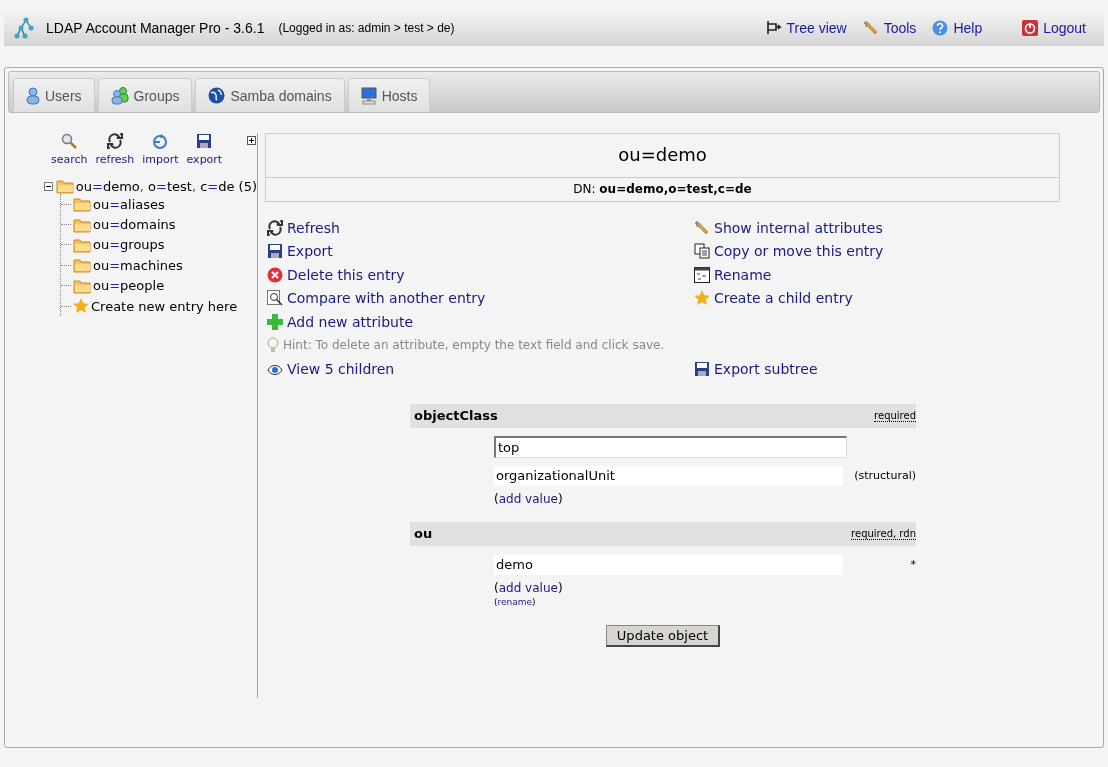  I want to click on tree-item: ou=people, so click(129, 286).